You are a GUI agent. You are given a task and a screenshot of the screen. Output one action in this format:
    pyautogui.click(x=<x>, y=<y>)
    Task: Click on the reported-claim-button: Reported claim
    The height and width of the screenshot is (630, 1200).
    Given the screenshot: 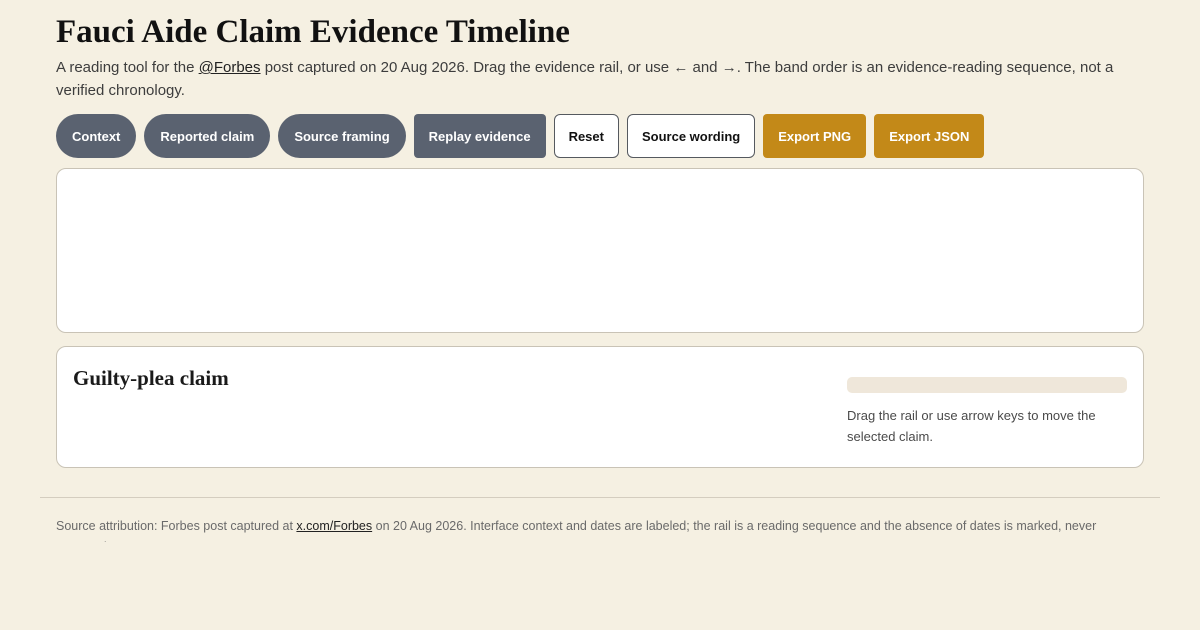 What is the action you would take?
    pyautogui.click(x=207, y=136)
    